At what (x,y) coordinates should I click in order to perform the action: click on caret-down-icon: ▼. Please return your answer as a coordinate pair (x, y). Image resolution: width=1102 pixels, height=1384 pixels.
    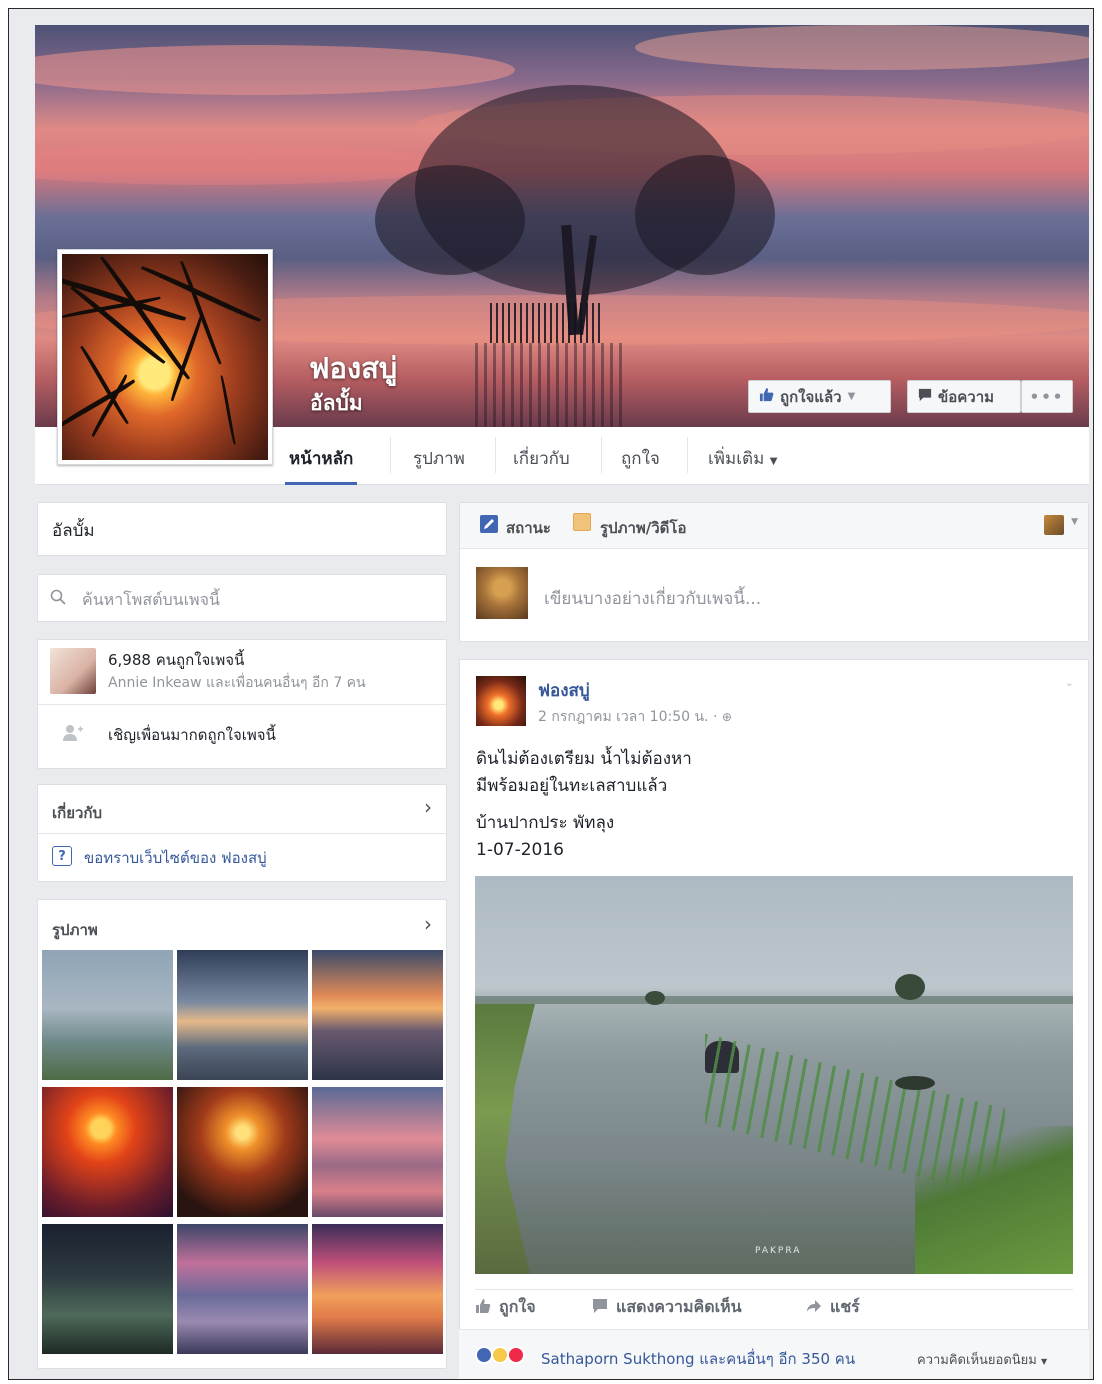
    Looking at the image, I should click on (773, 461).